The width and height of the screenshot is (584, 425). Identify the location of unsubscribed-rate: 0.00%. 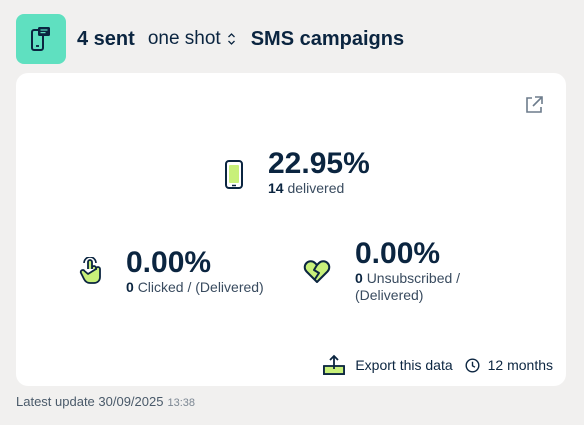
(398, 253).